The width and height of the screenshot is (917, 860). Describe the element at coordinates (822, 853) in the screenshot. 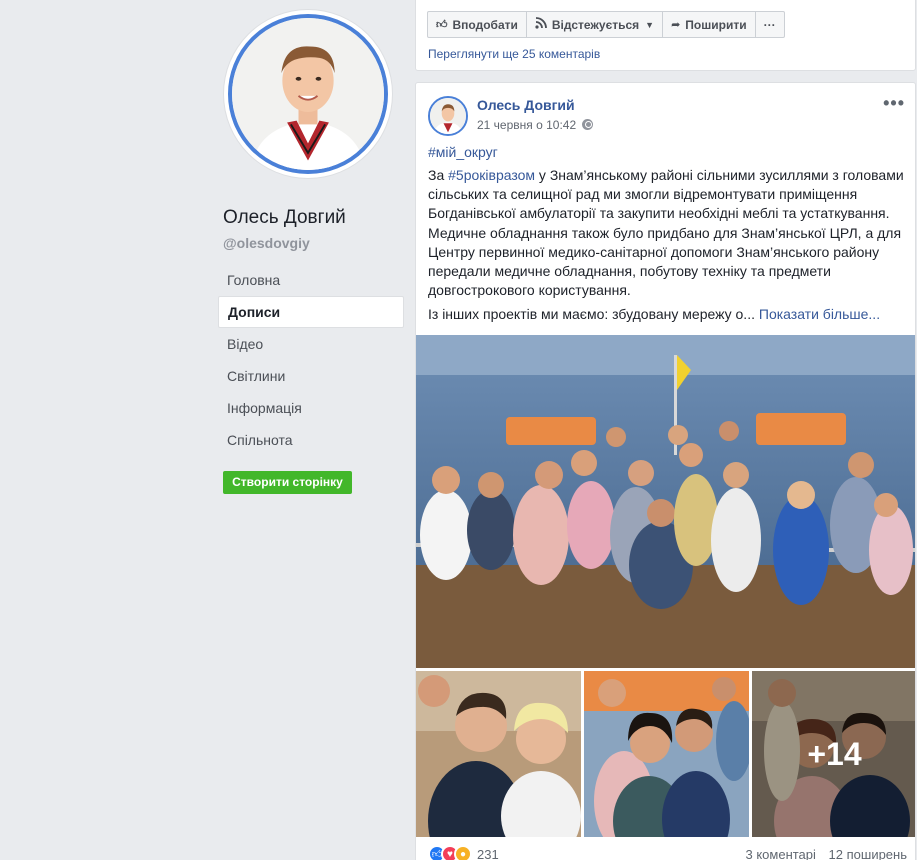

I see `post-stats: 3 коментарі 12 поширень` at that location.